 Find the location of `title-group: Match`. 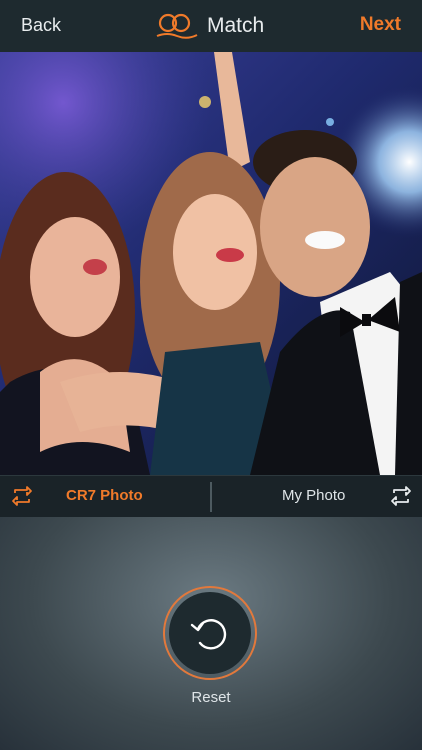

title-group: Match is located at coordinates (209, 26).